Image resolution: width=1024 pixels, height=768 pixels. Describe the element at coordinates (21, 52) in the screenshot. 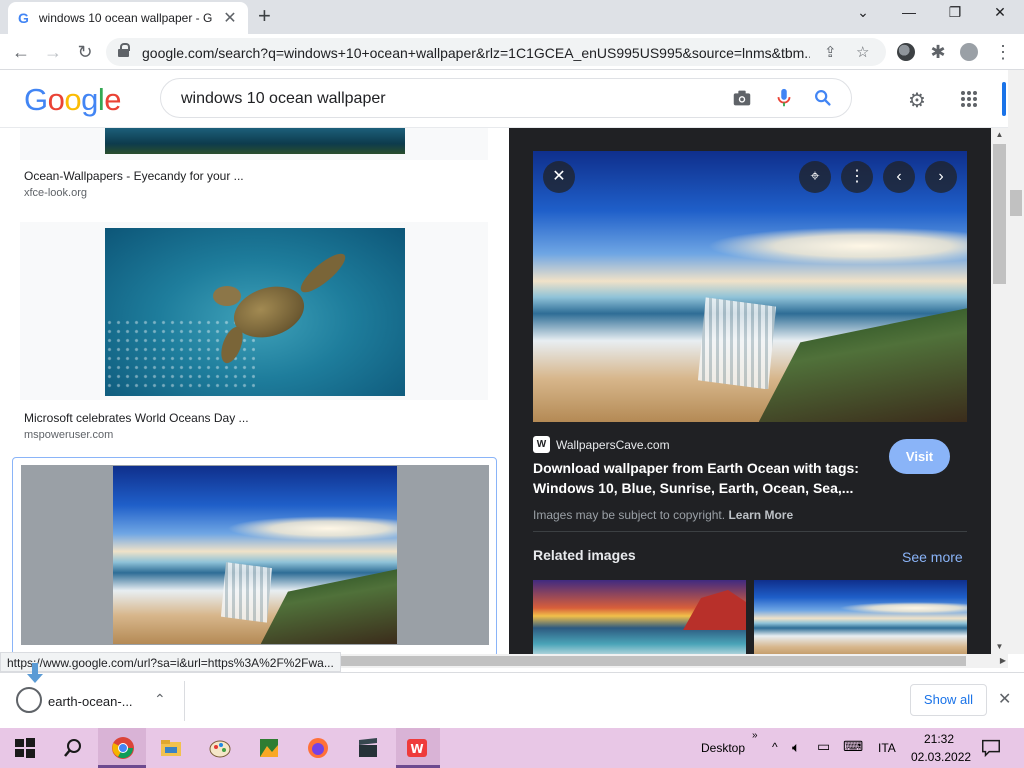

I see `back-icon: ←` at that location.